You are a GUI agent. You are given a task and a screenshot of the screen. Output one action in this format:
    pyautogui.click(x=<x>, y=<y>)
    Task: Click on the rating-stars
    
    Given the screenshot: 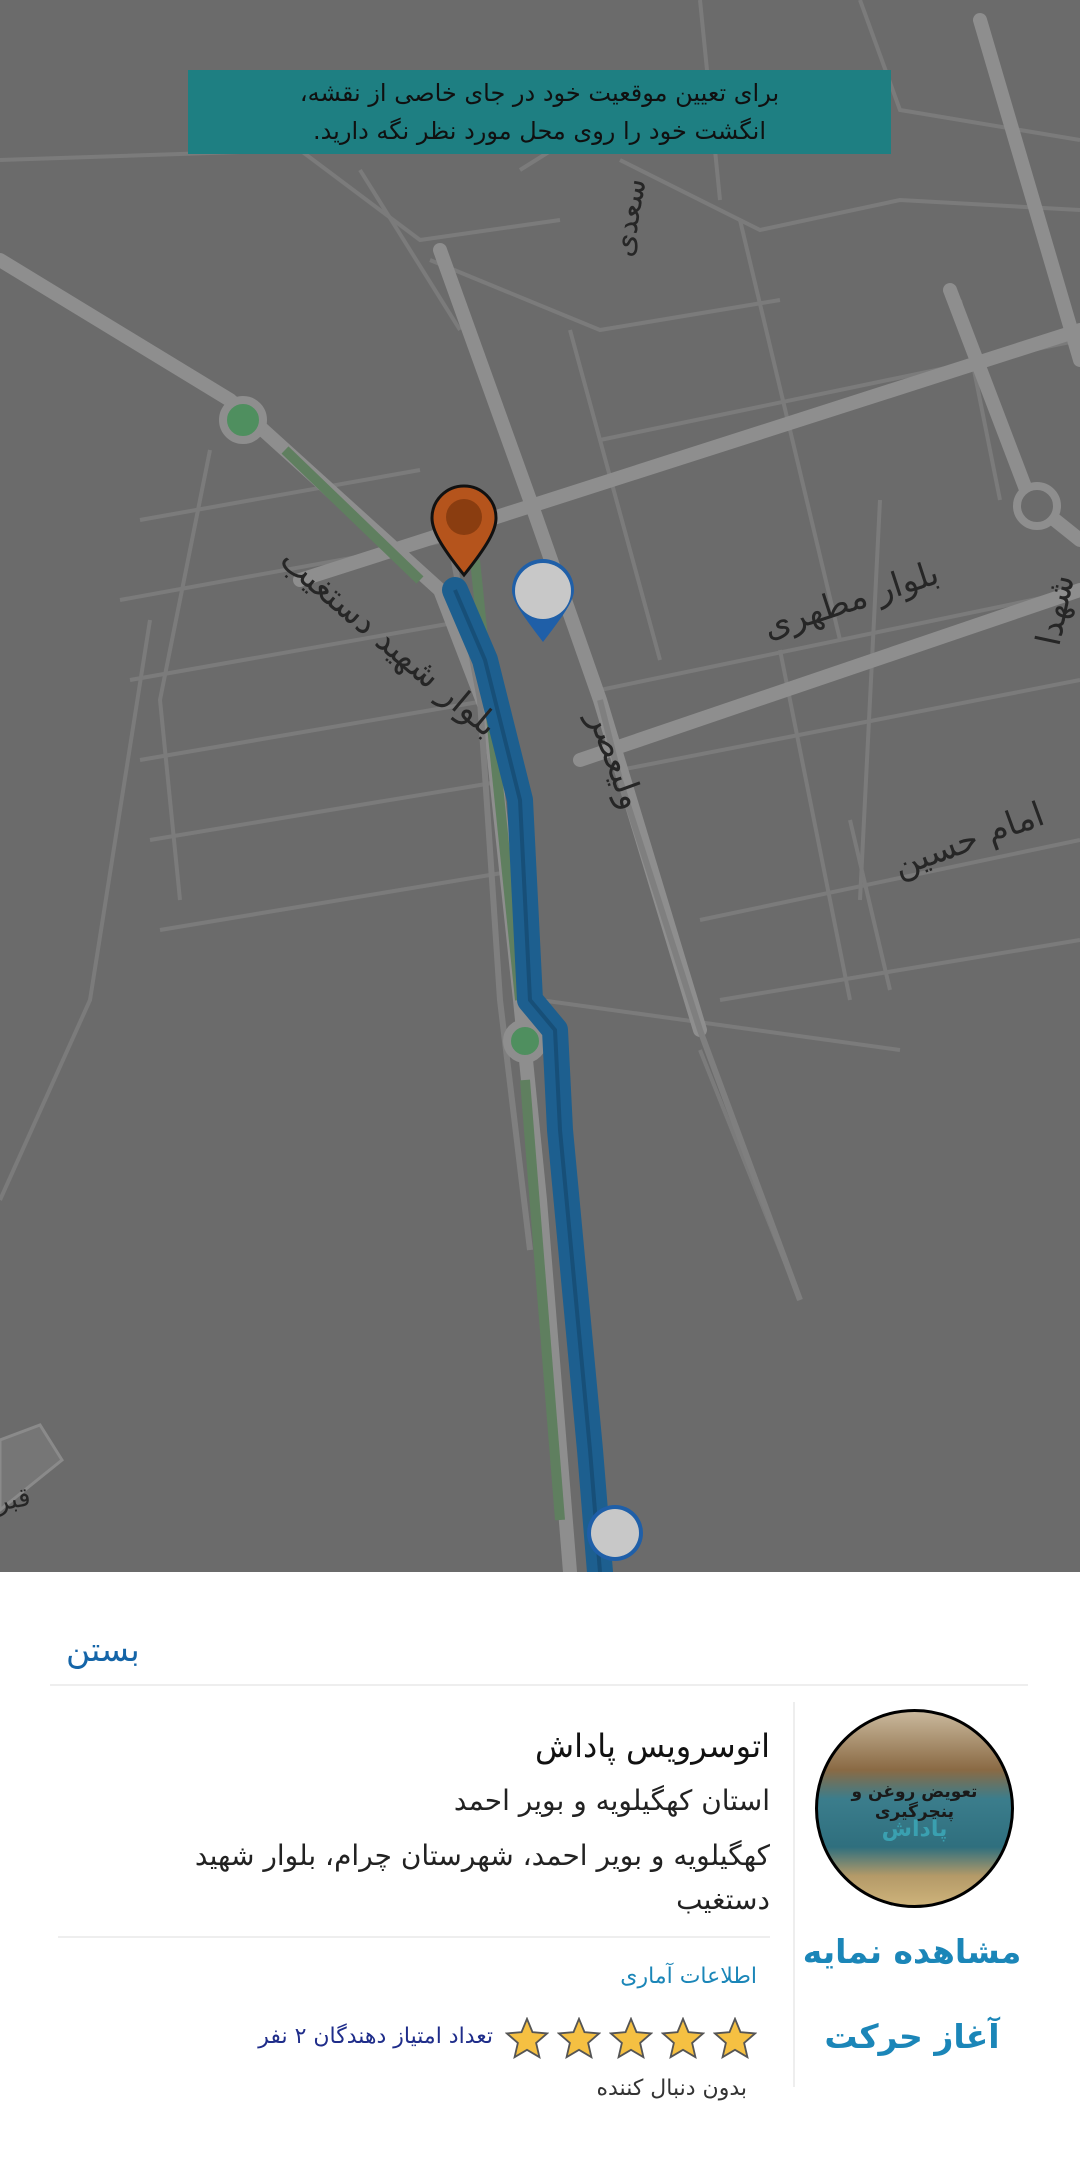 What is the action you would take?
    pyautogui.click(x=631, y=2038)
    